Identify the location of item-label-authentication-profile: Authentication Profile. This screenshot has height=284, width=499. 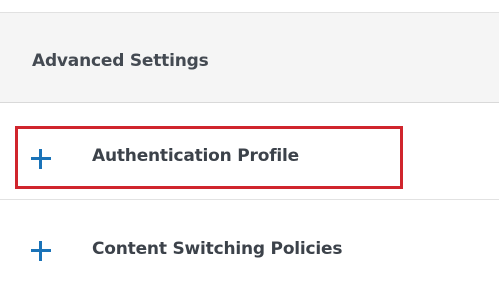
(195, 156).